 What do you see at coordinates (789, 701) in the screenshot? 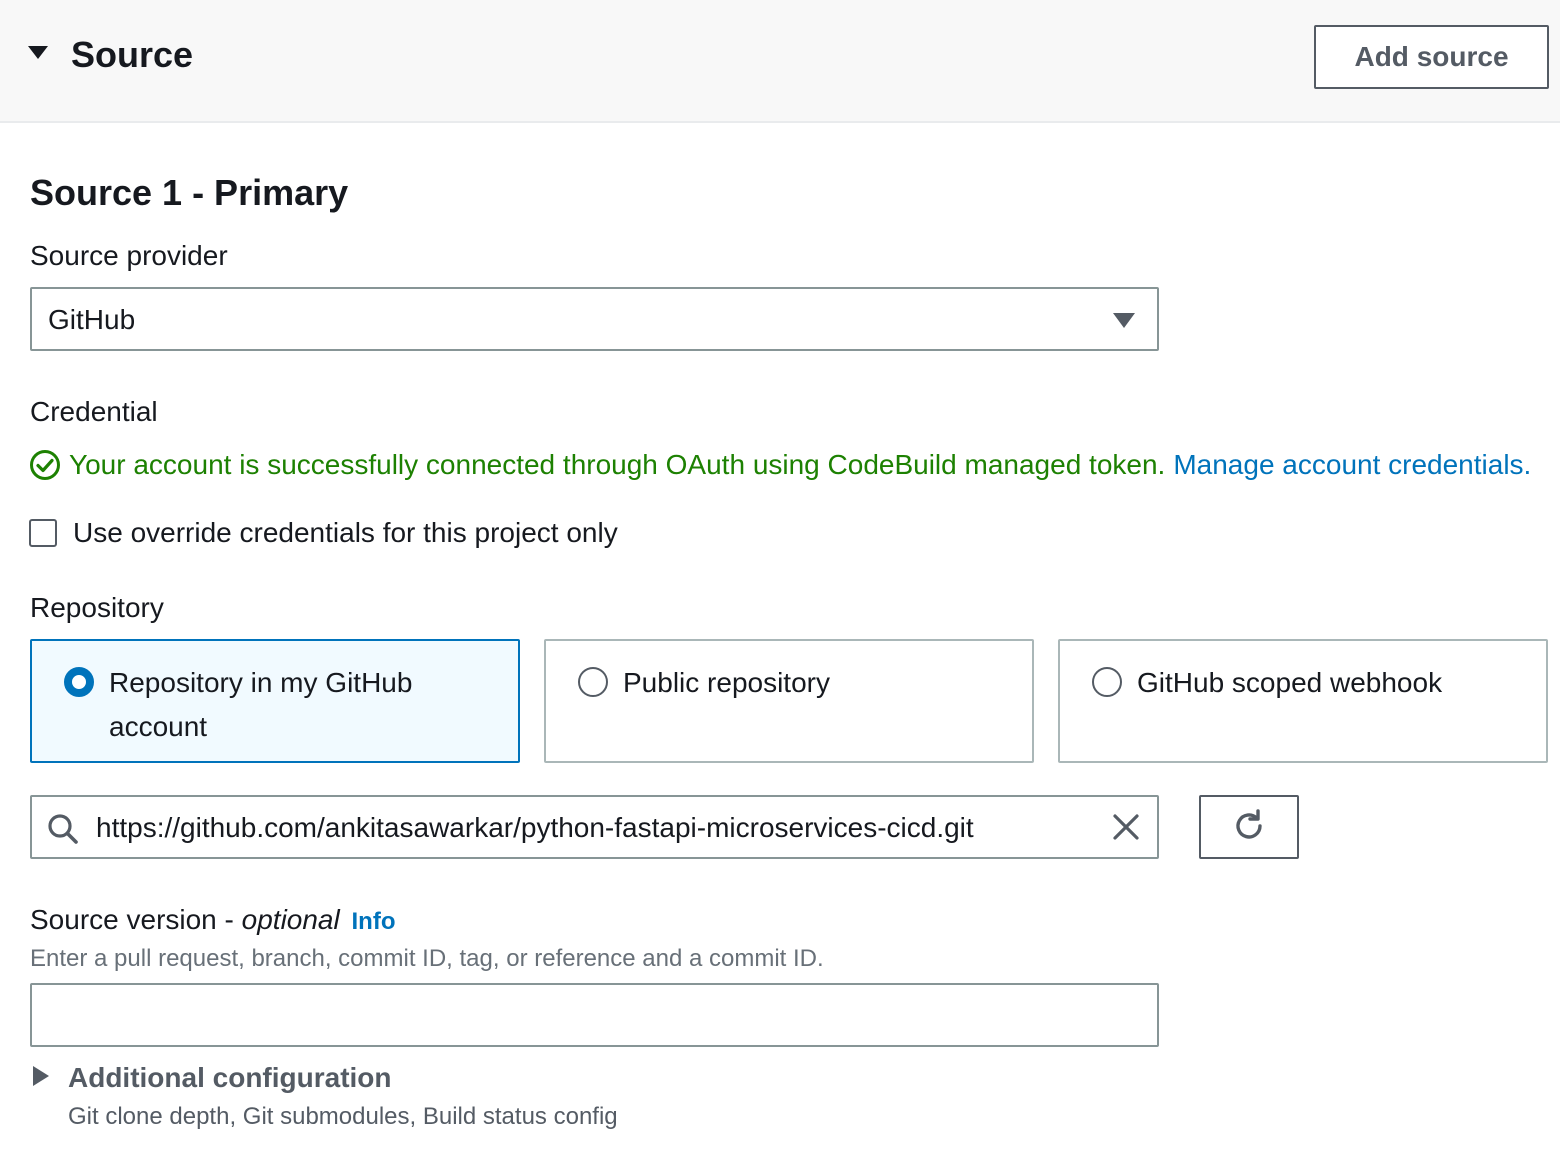
I see `repo-option-public: Public repository` at bounding box center [789, 701].